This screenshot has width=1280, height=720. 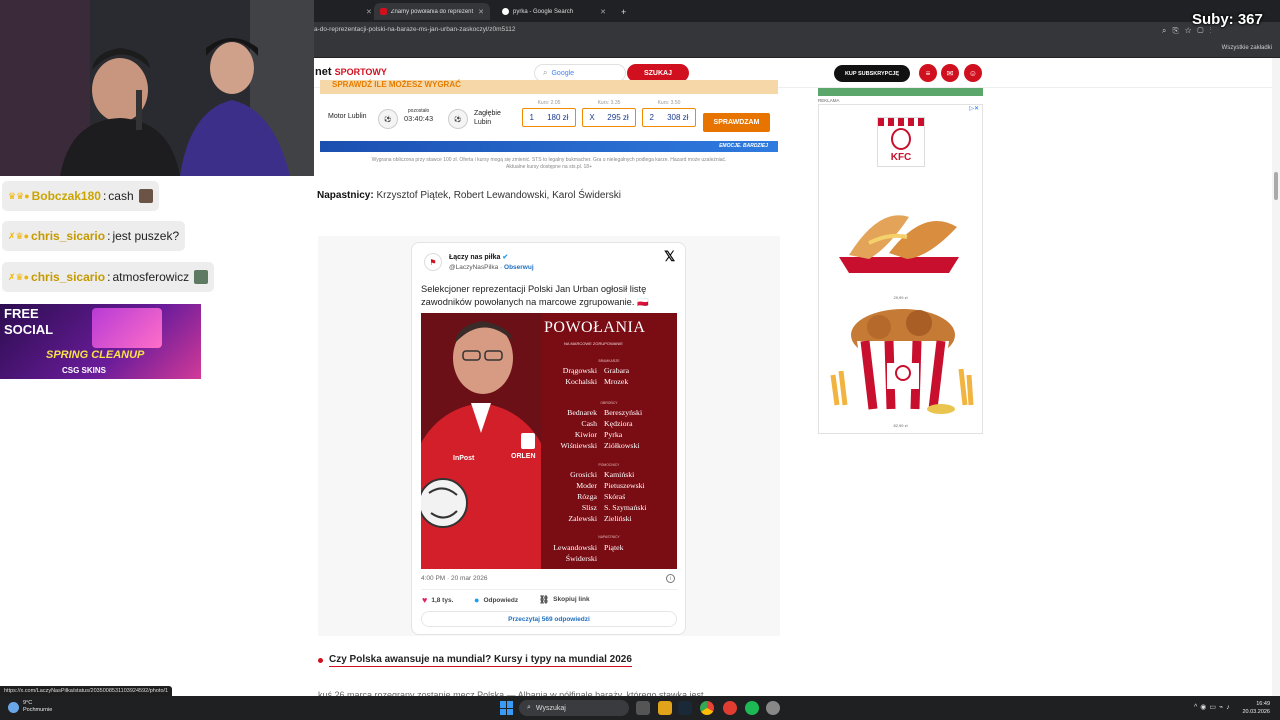 What do you see at coordinates (707, 708) in the screenshot?
I see `chrome-icon` at bounding box center [707, 708].